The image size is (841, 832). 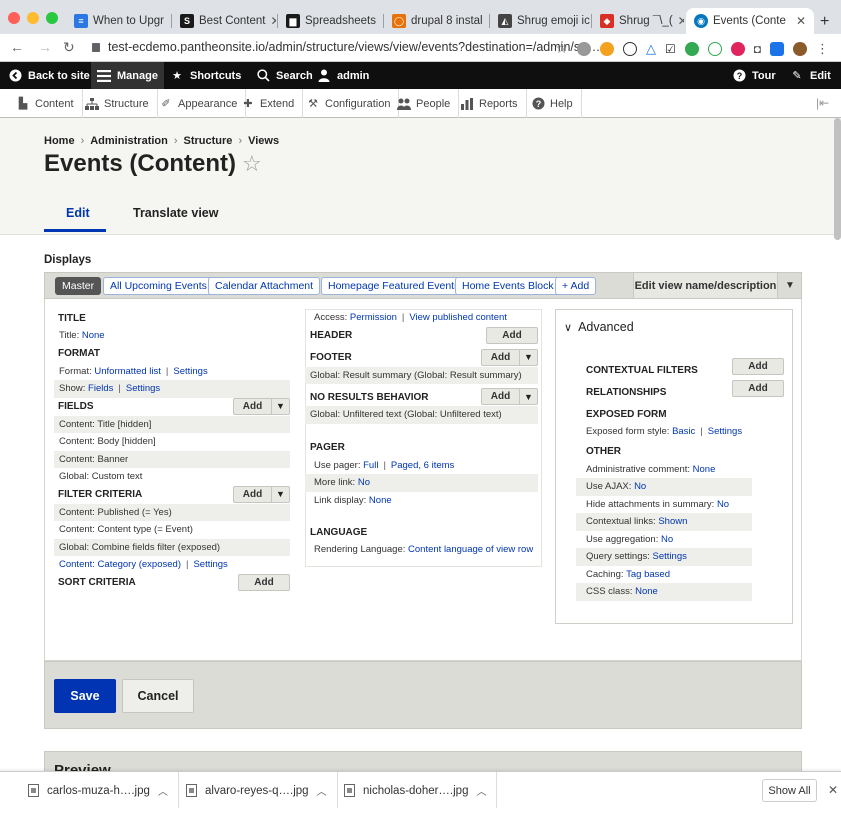 I want to click on tray-item-content: ▙ Content, so click(x=45, y=103).